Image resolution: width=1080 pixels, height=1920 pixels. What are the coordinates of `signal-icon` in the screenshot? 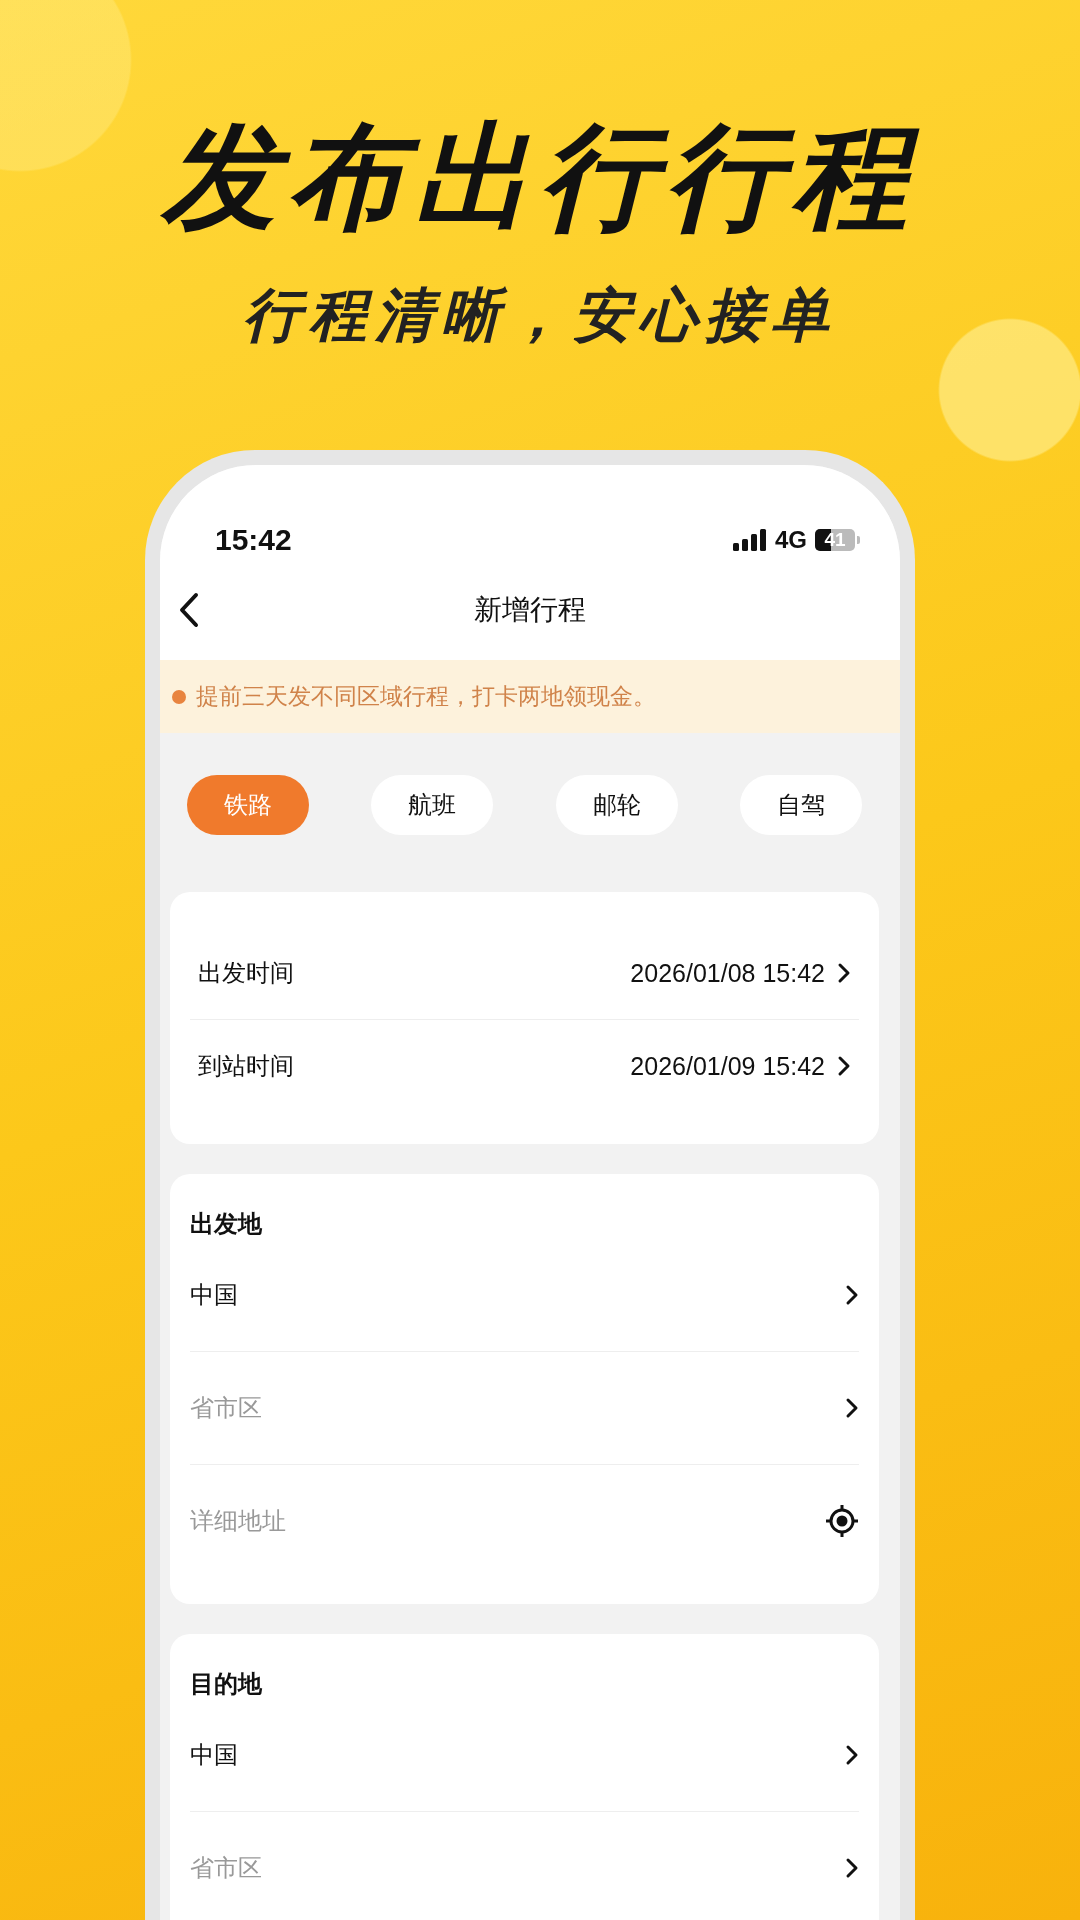 It's located at (750, 540).